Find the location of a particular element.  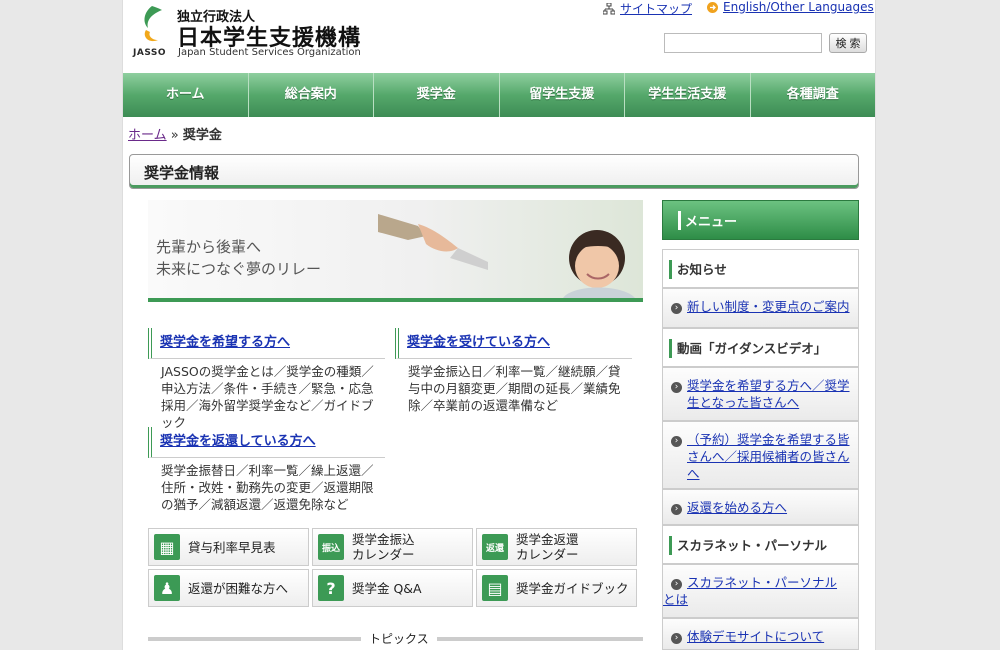

menu-link-demo-site: › 体験デモサイトについて is located at coordinates (760, 634).